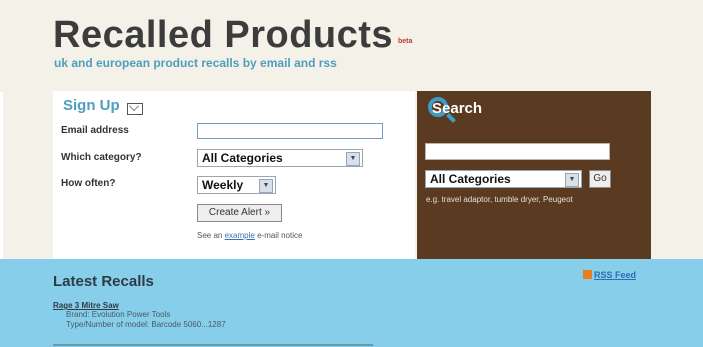 The image size is (703, 347). I want to click on frequency-select: Weekly ▼, so click(236, 185).